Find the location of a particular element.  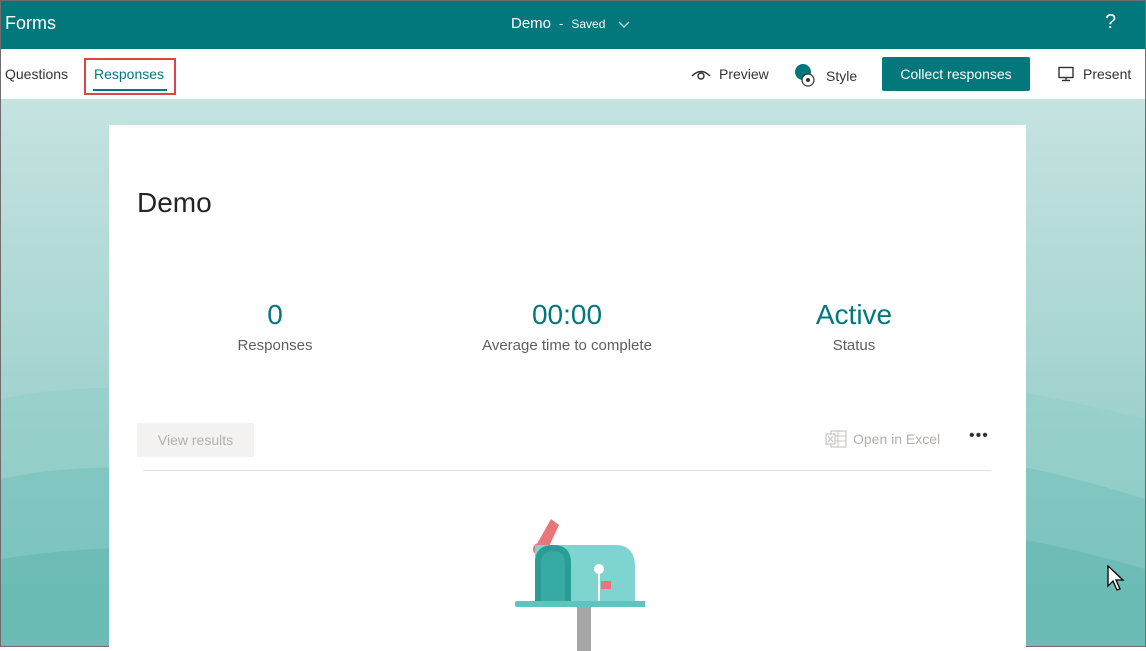

stat-label: Status is located at coordinates (854, 345).